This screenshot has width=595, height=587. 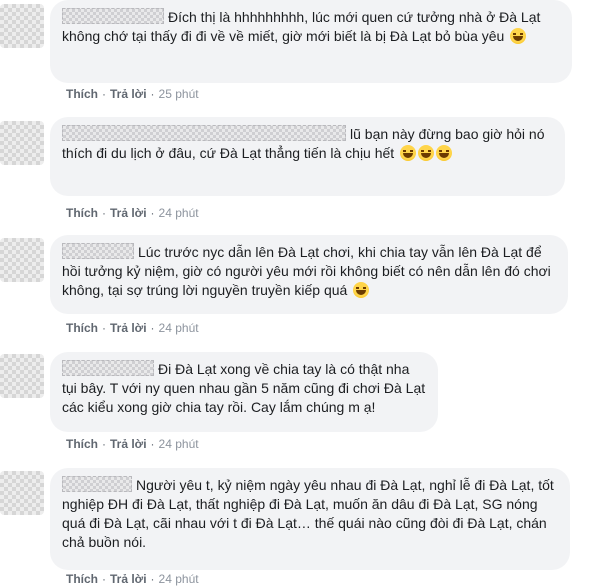 I want to click on comment-actions: Thích · Trả lời · 25 phút, so click(x=132, y=94).